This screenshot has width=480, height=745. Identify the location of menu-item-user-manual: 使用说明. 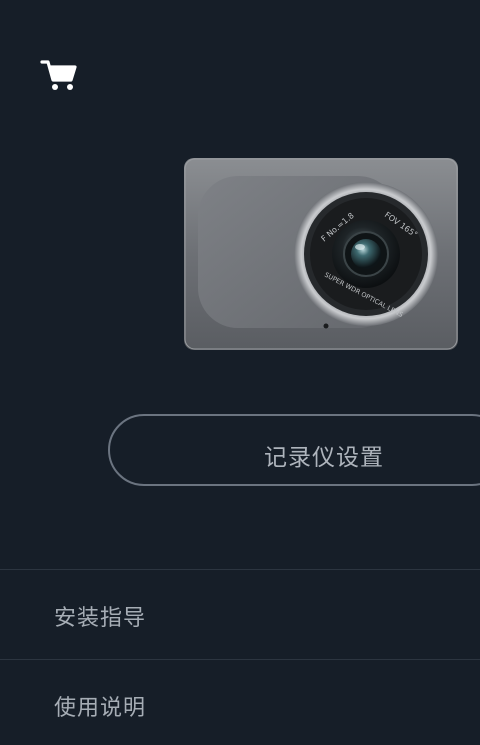
(240, 702).